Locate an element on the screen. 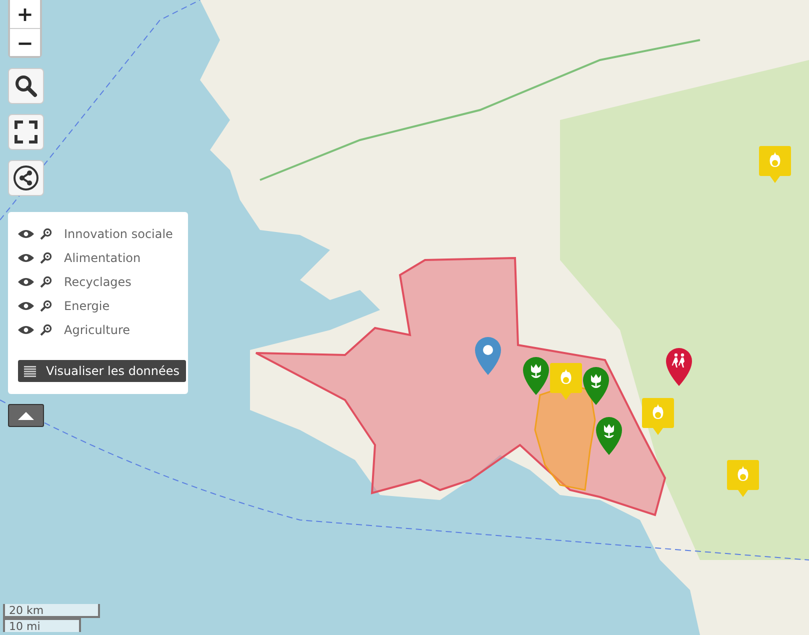  fullscreen-button is located at coordinates (26, 132).